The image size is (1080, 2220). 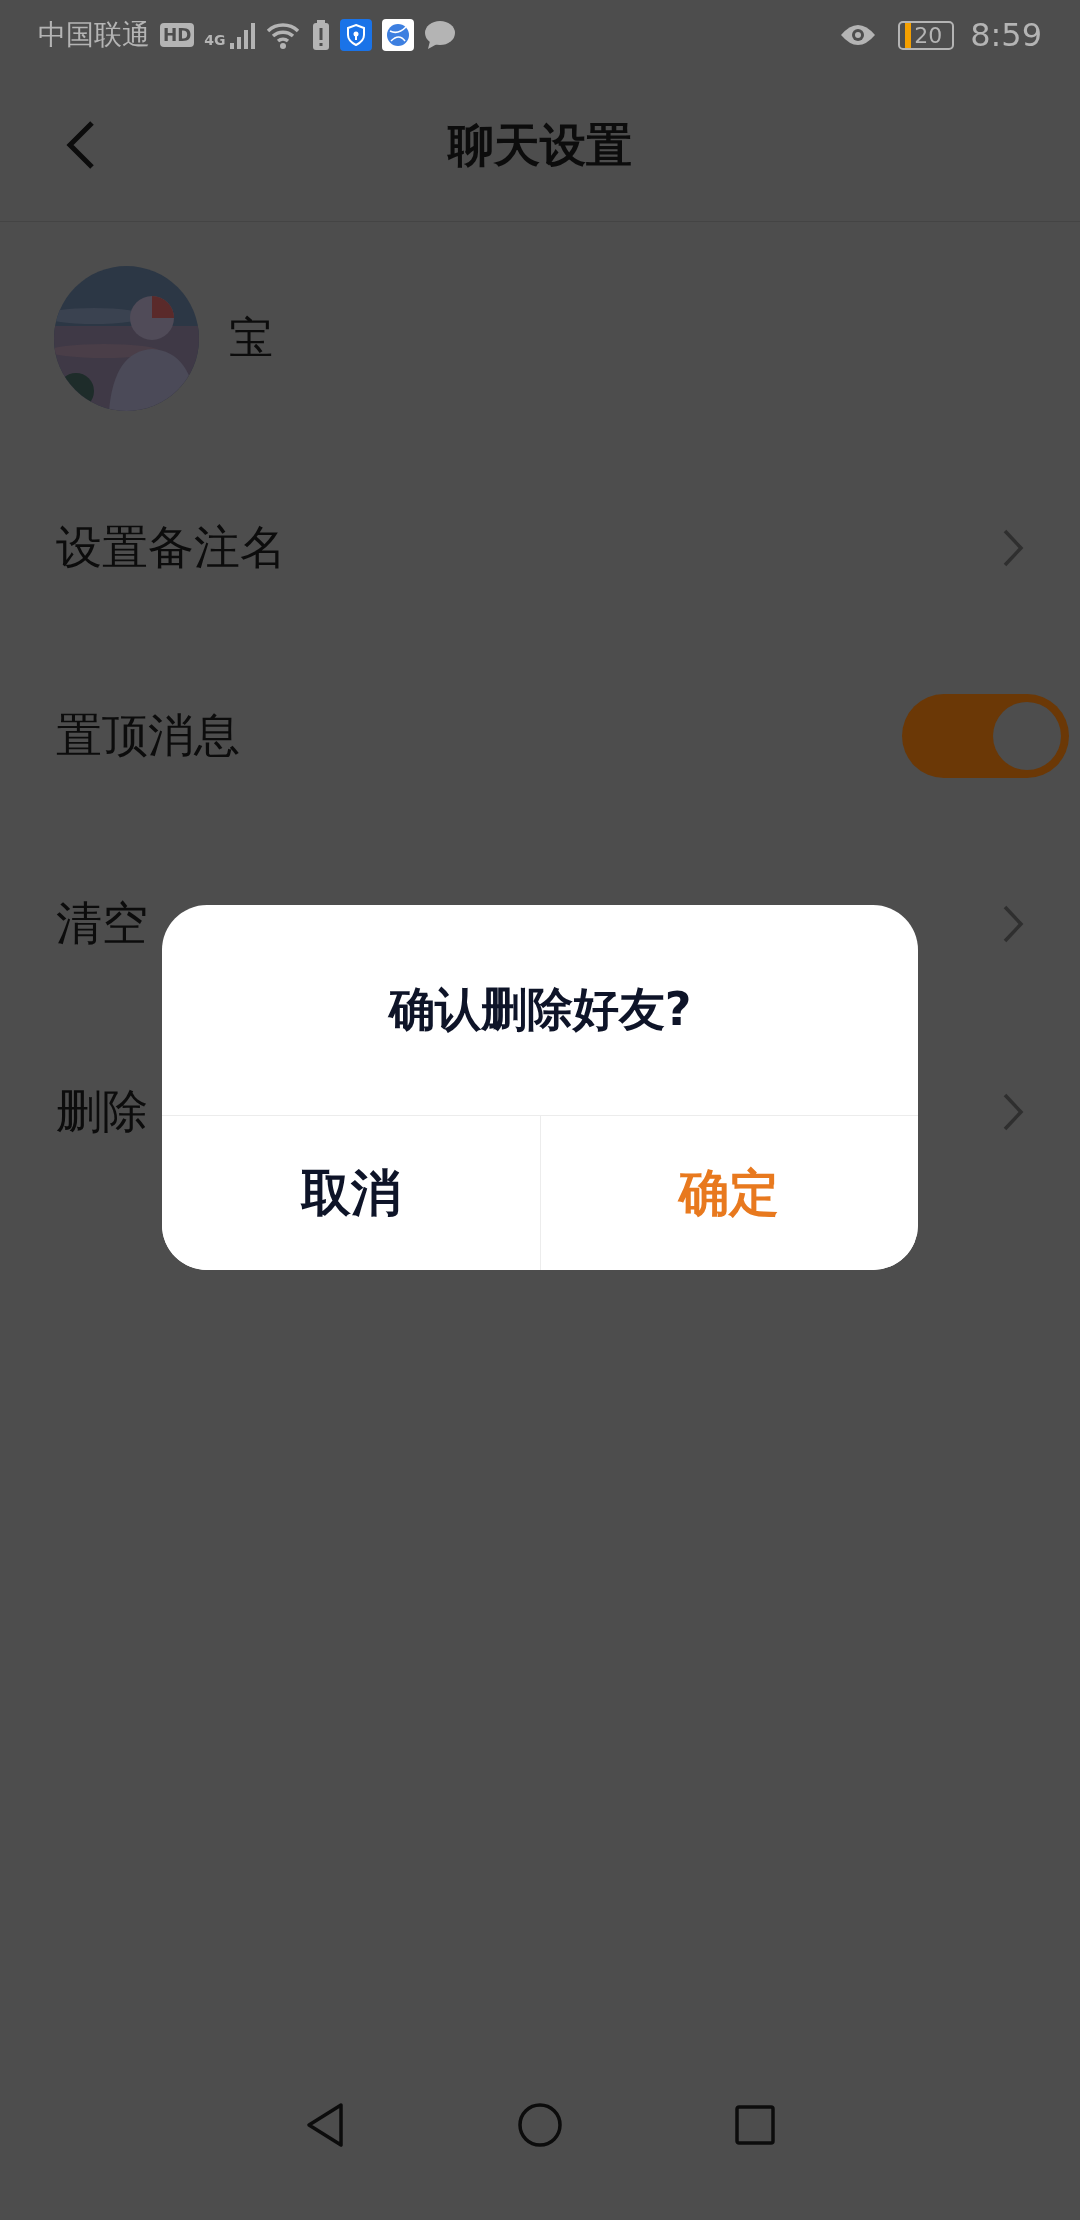 I want to click on back-icon, so click(x=81, y=145).